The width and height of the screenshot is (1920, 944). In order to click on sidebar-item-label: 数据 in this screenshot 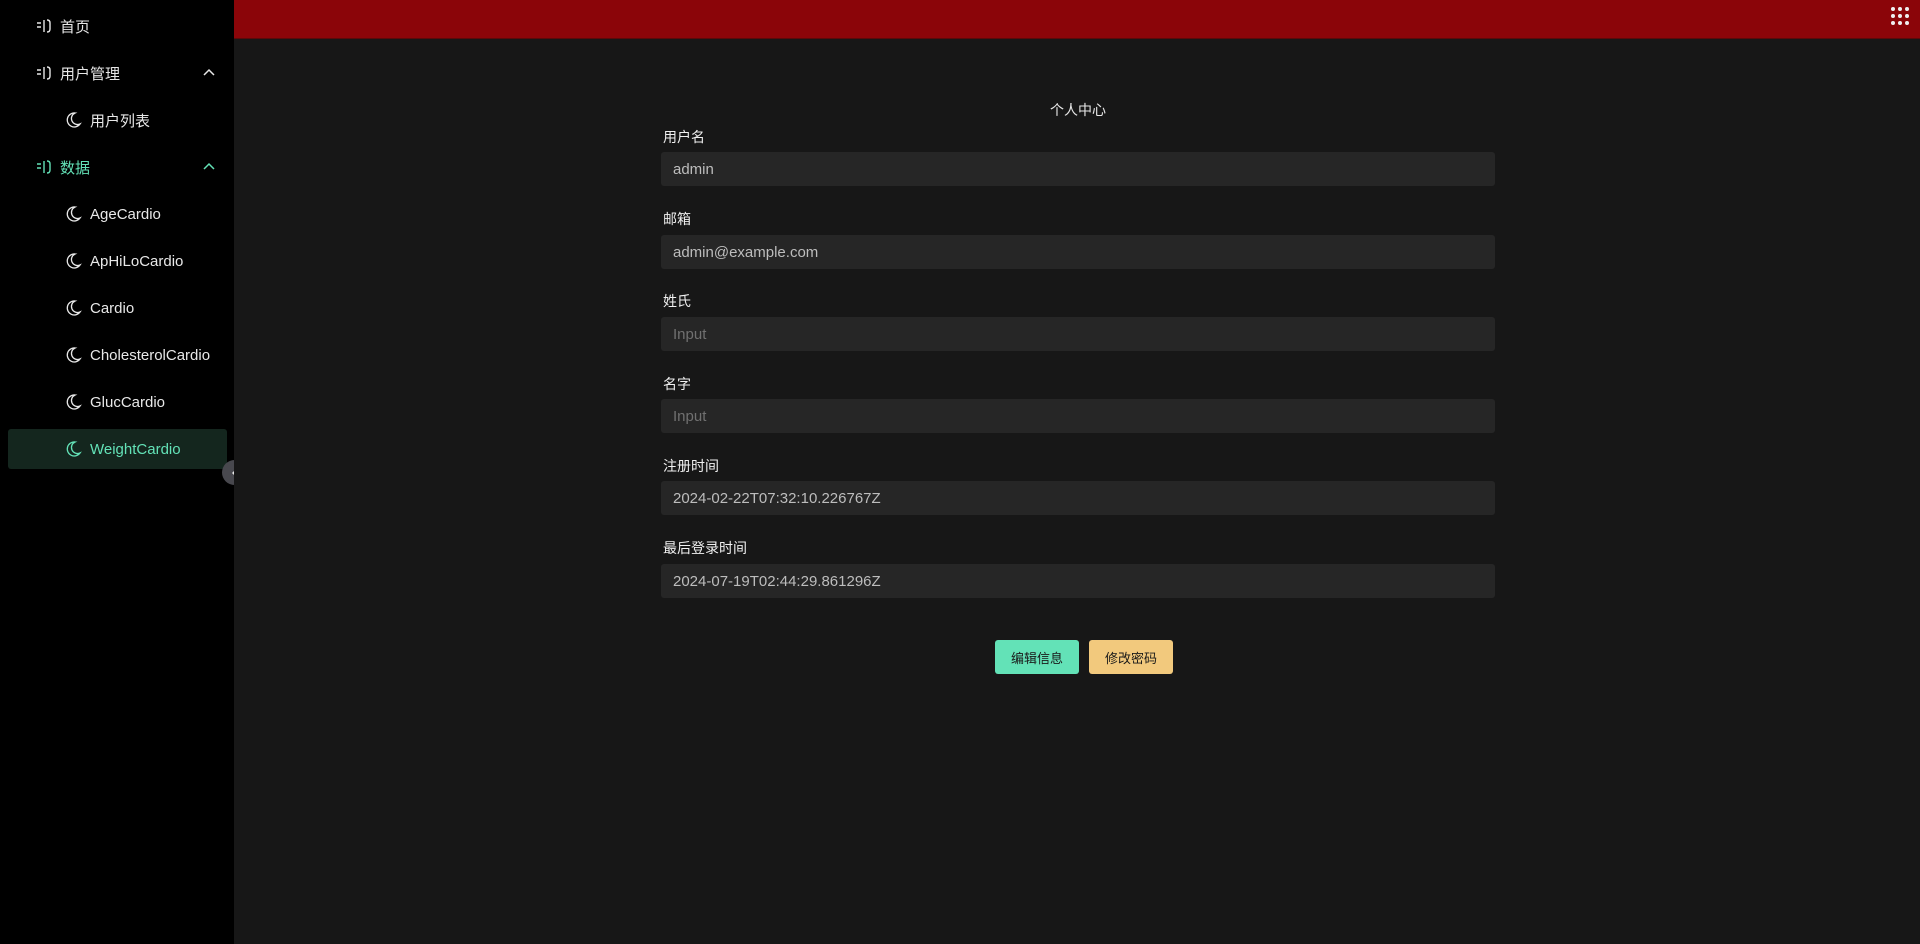, I will do `click(75, 168)`.